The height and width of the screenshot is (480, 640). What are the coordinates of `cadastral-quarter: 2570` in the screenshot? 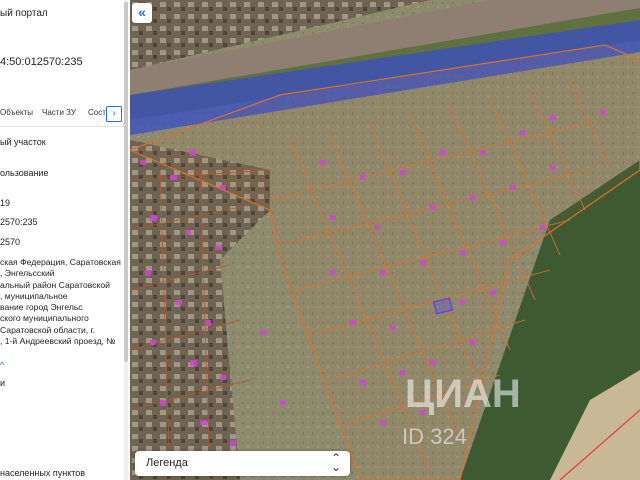 It's located at (10, 242).